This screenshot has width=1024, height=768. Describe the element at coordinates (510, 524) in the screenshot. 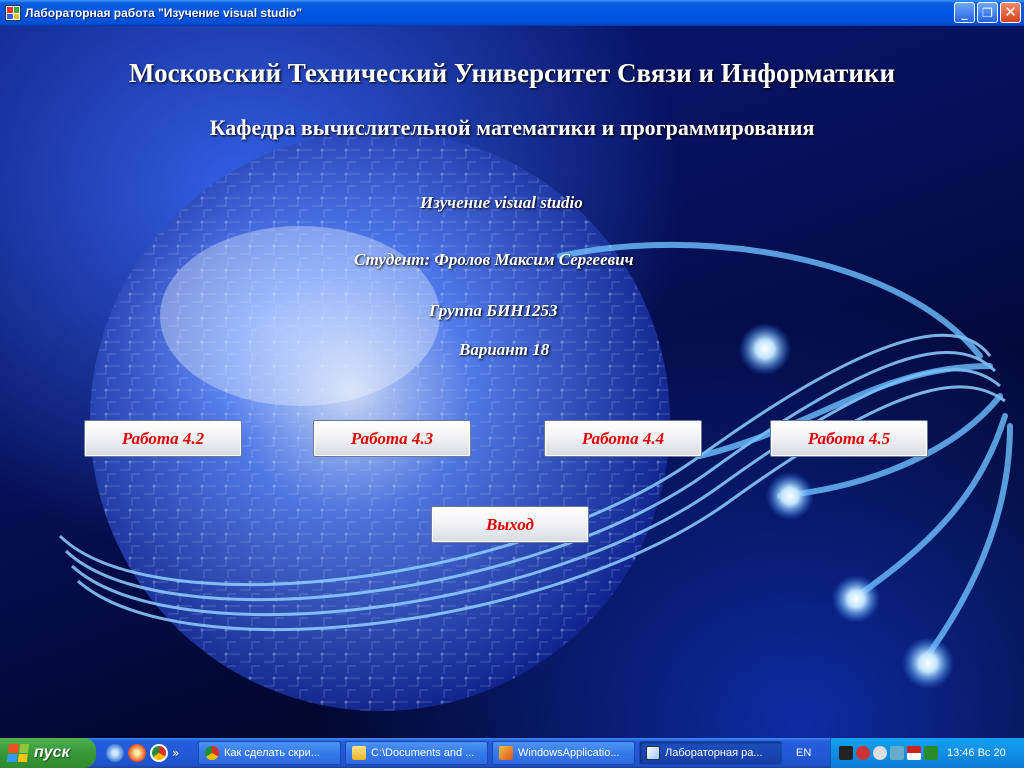

I see `exit-button: Выход` at that location.